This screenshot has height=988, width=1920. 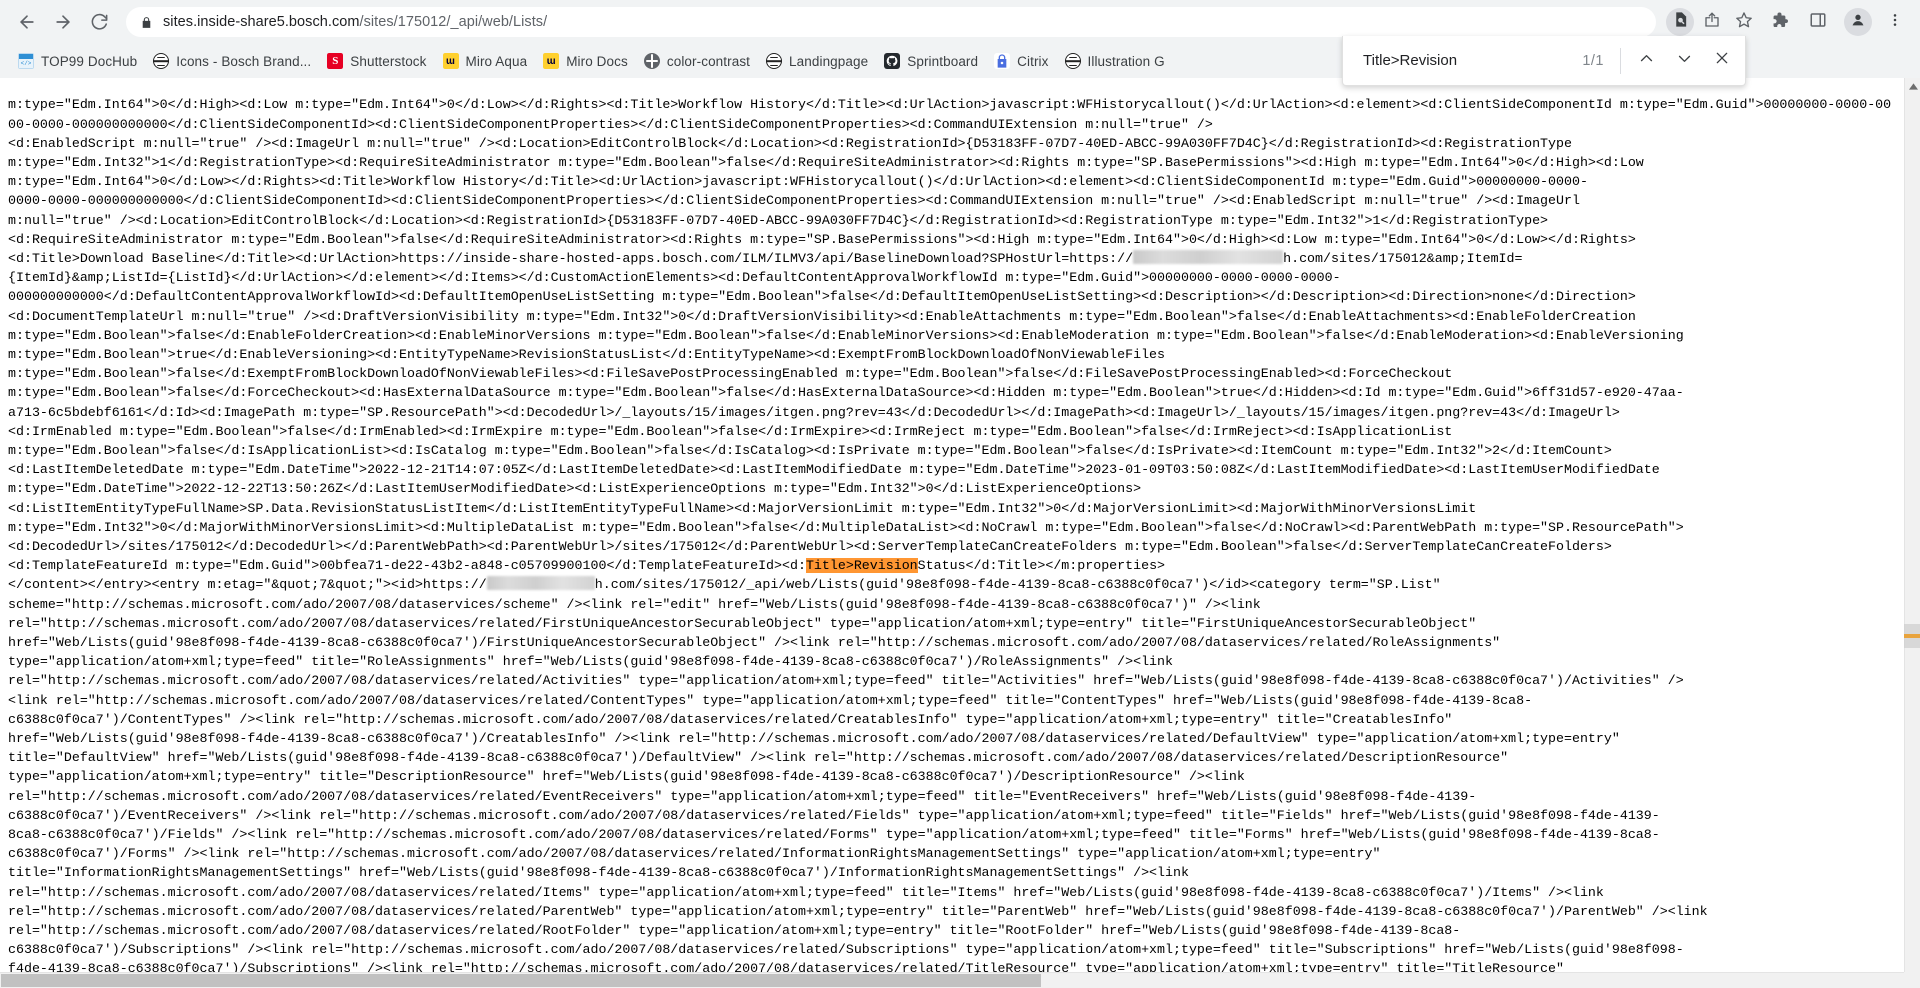 I want to click on back-button, so click(x=27, y=22).